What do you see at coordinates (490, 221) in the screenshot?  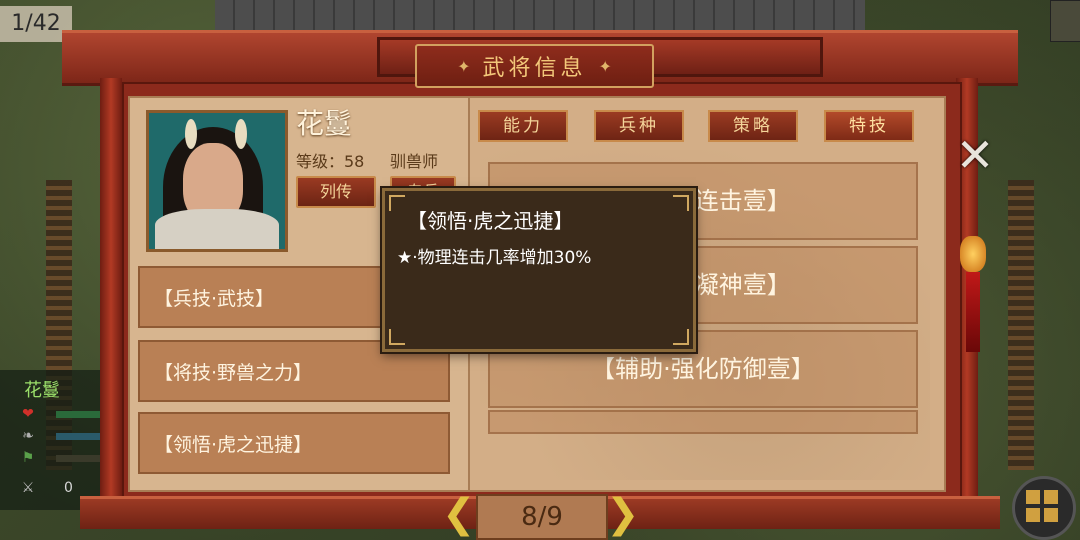 I see `tooltip-title: 【领悟·虎之迅捷】` at bounding box center [490, 221].